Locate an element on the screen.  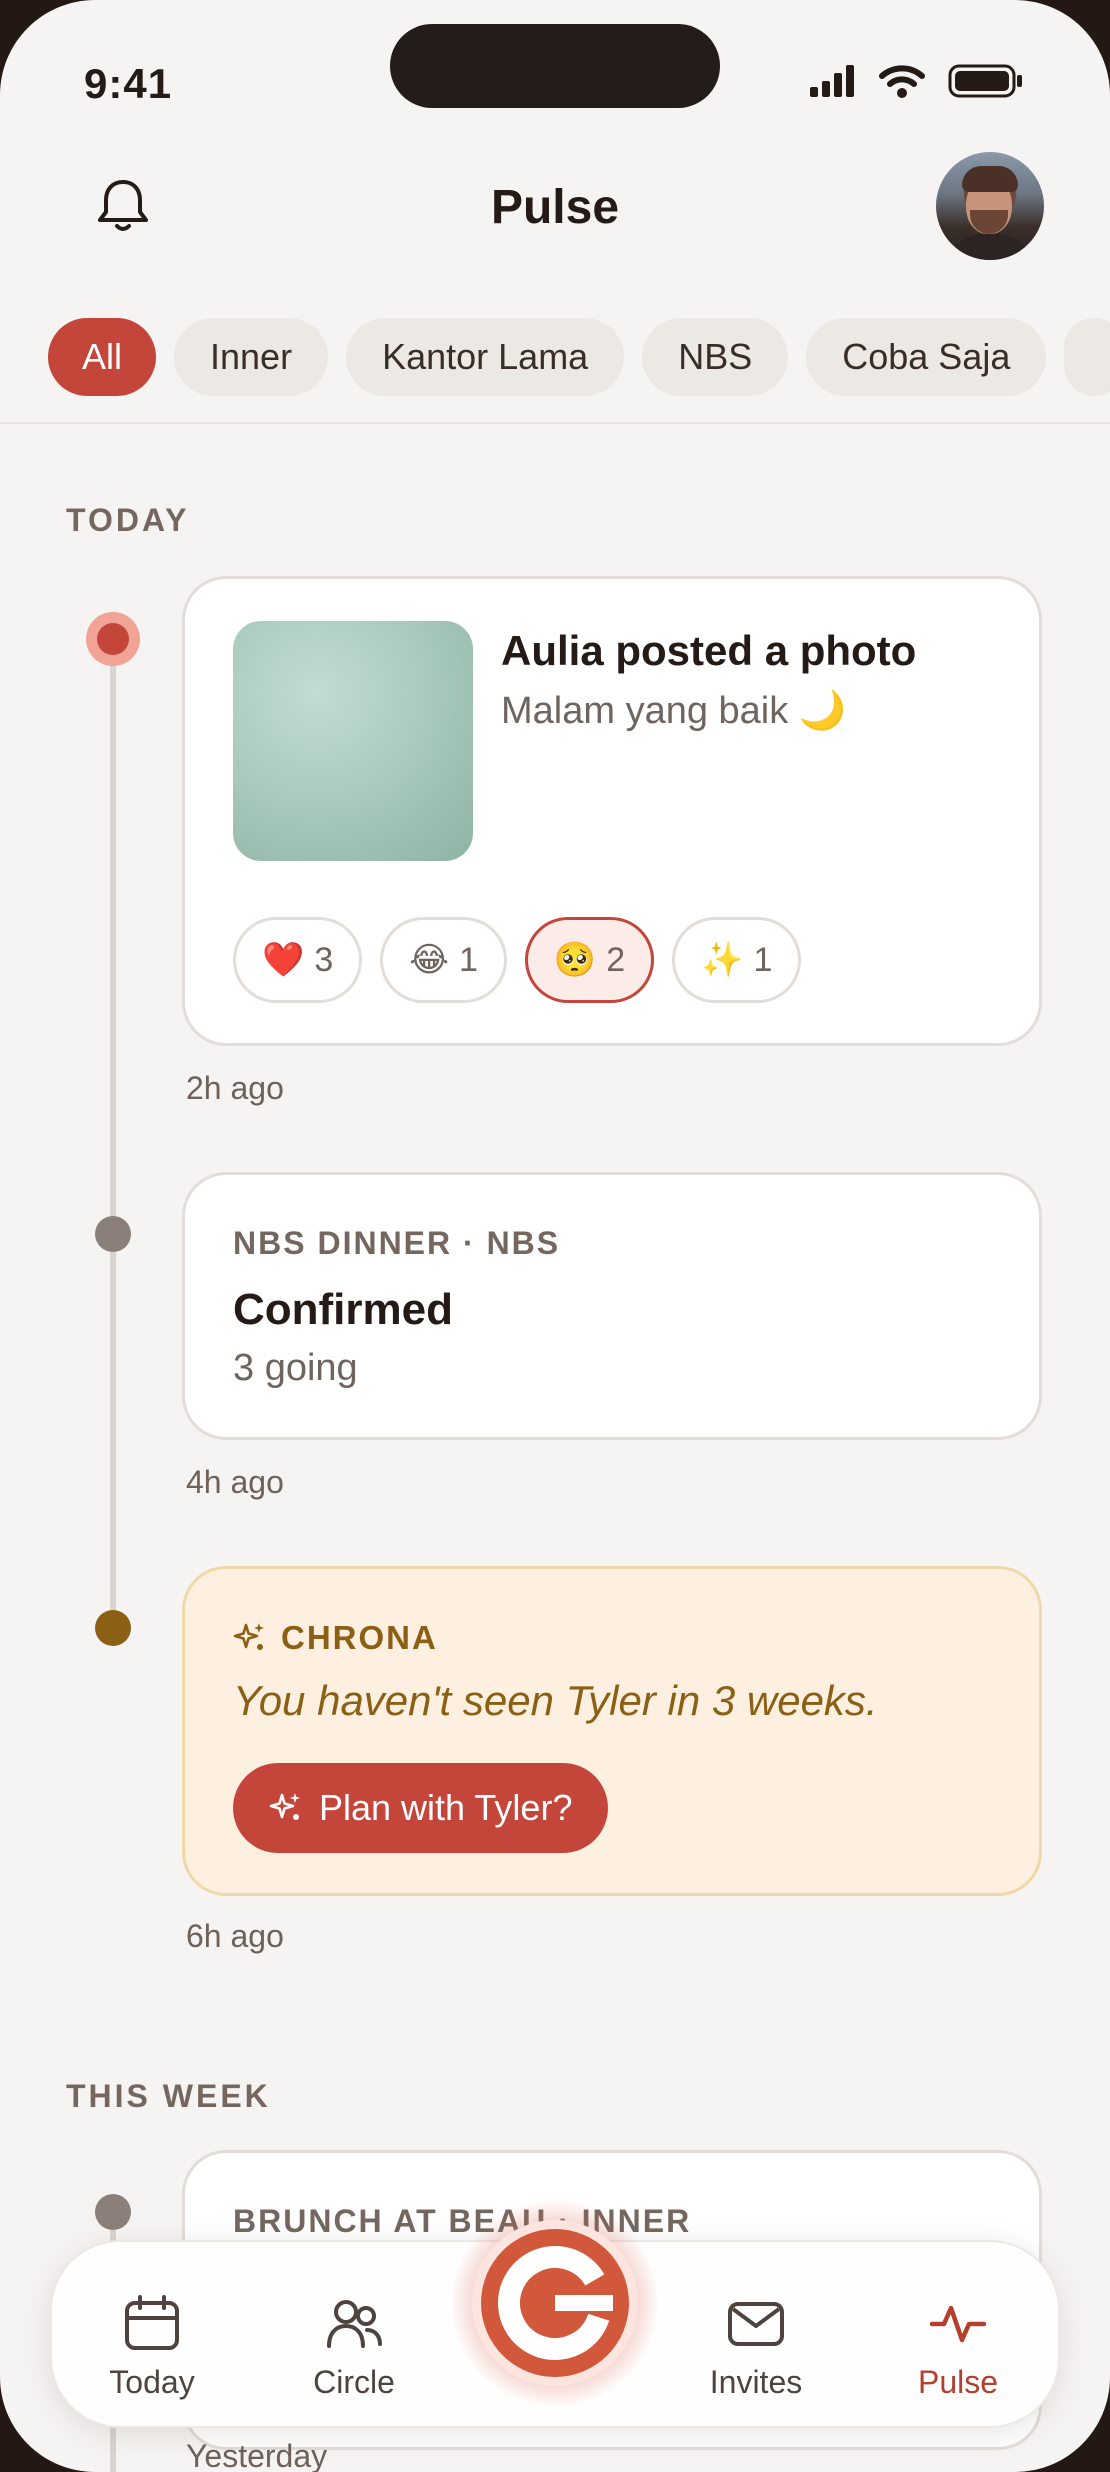
timeline-rail is located at coordinates (113, 1140).